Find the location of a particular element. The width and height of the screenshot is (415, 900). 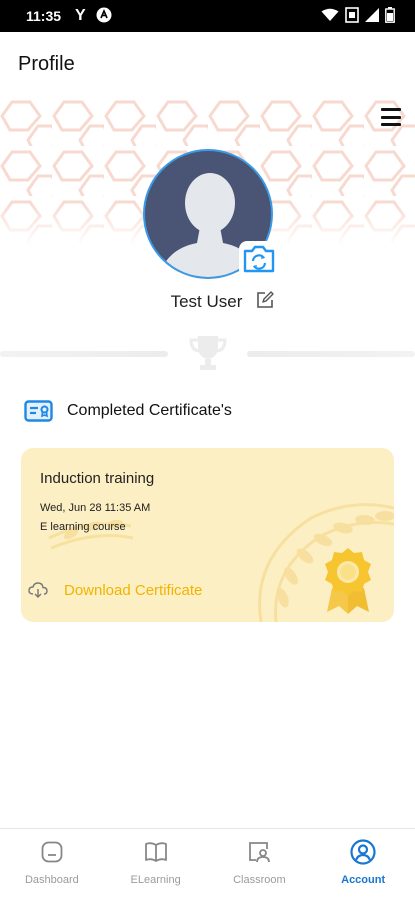

dashboard-icon is located at coordinates (52, 852).